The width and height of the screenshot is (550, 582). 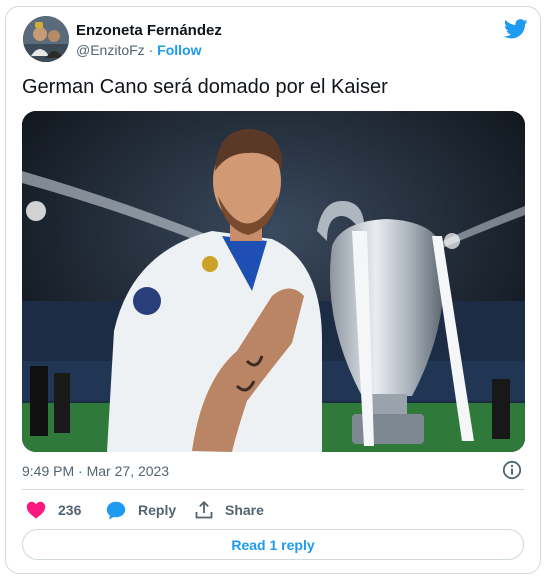 What do you see at coordinates (157, 510) in the screenshot?
I see `reply-label: Reply` at bounding box center [157, 510].